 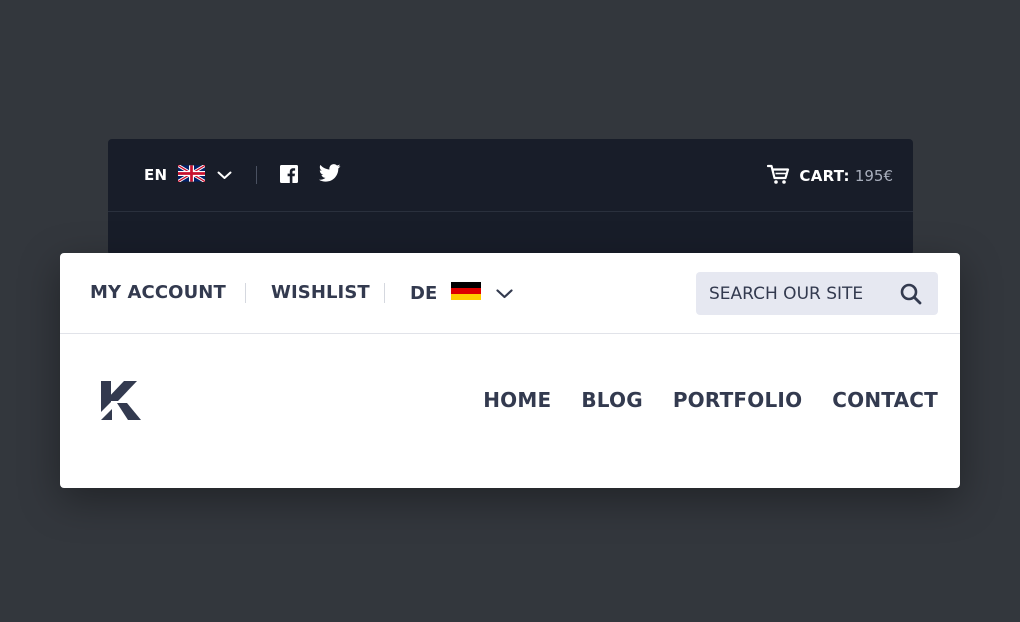 I want to click on top-bar: EN CART: 195€, so click(x=510, y=197).